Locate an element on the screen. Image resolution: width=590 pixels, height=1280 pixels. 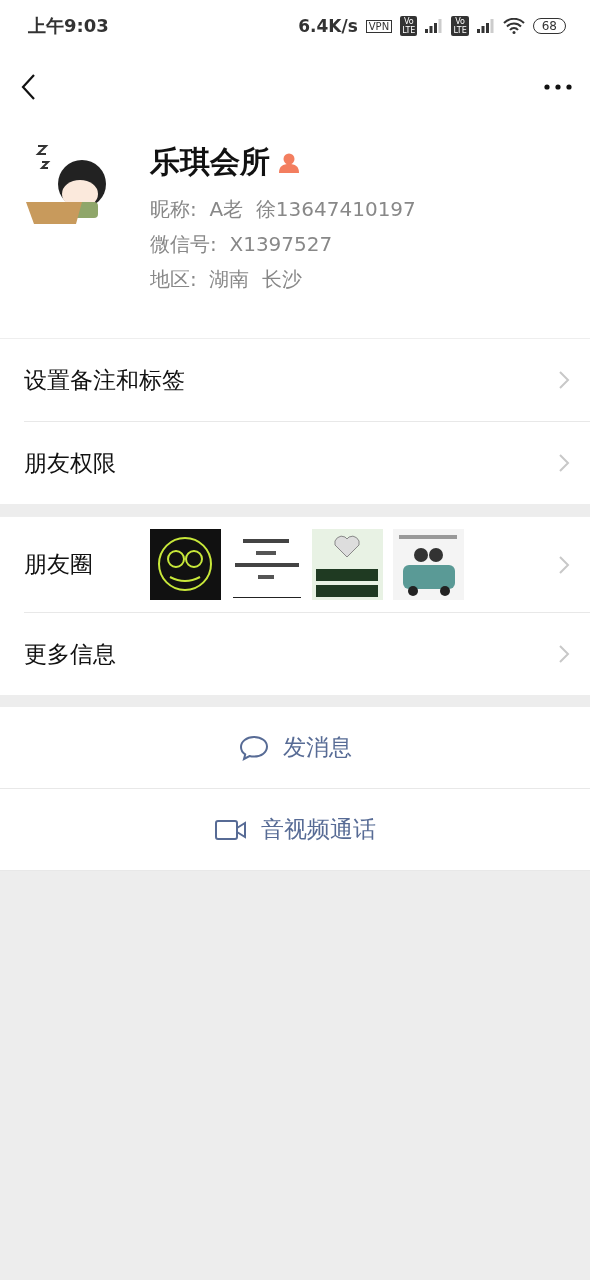
contact-name: 乐琪会所 is located at coordinates (210, 162).